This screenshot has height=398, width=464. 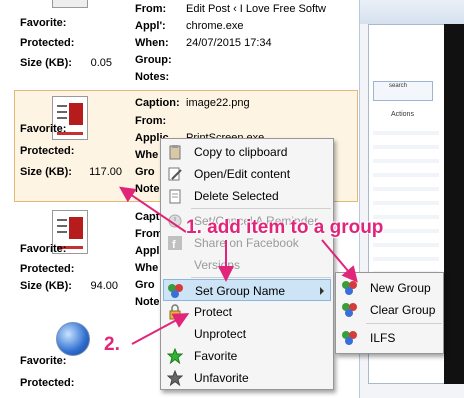 I want to click on arrow-to-new-group, so click(x=339, y=261).